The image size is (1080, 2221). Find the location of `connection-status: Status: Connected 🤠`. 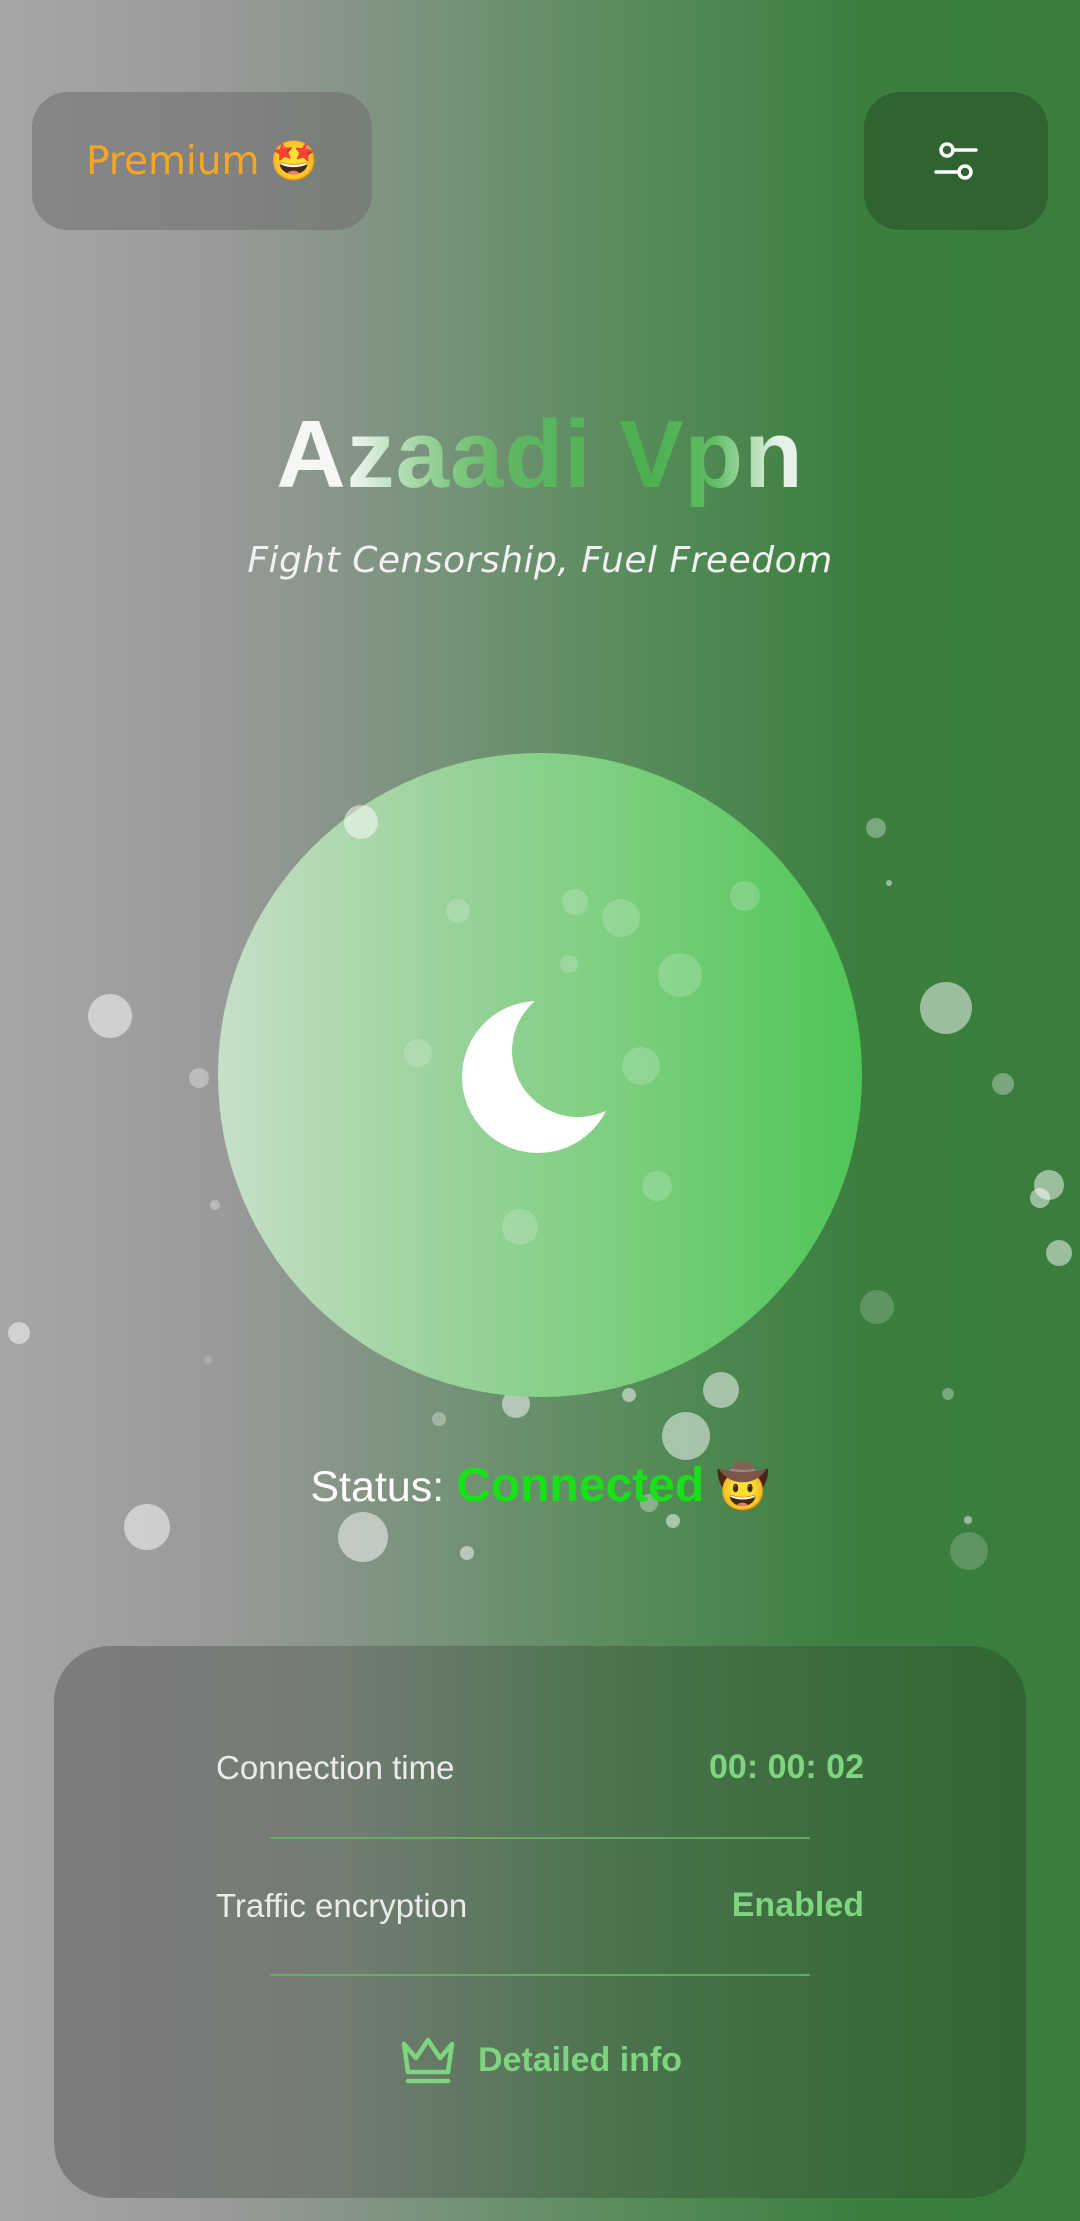

connection-status: Status: Connected 🤠 is located at coordinates (540, 1485).